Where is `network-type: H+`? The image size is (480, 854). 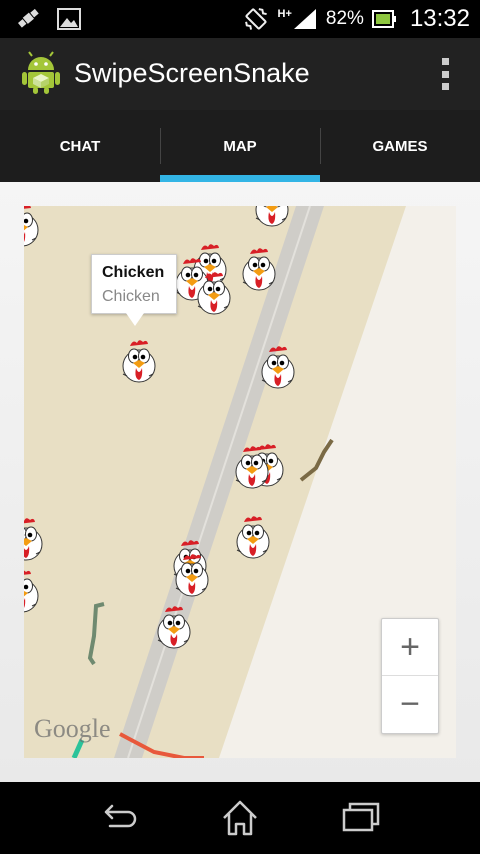
network-type: H+ is located at coordinates (284, 14).